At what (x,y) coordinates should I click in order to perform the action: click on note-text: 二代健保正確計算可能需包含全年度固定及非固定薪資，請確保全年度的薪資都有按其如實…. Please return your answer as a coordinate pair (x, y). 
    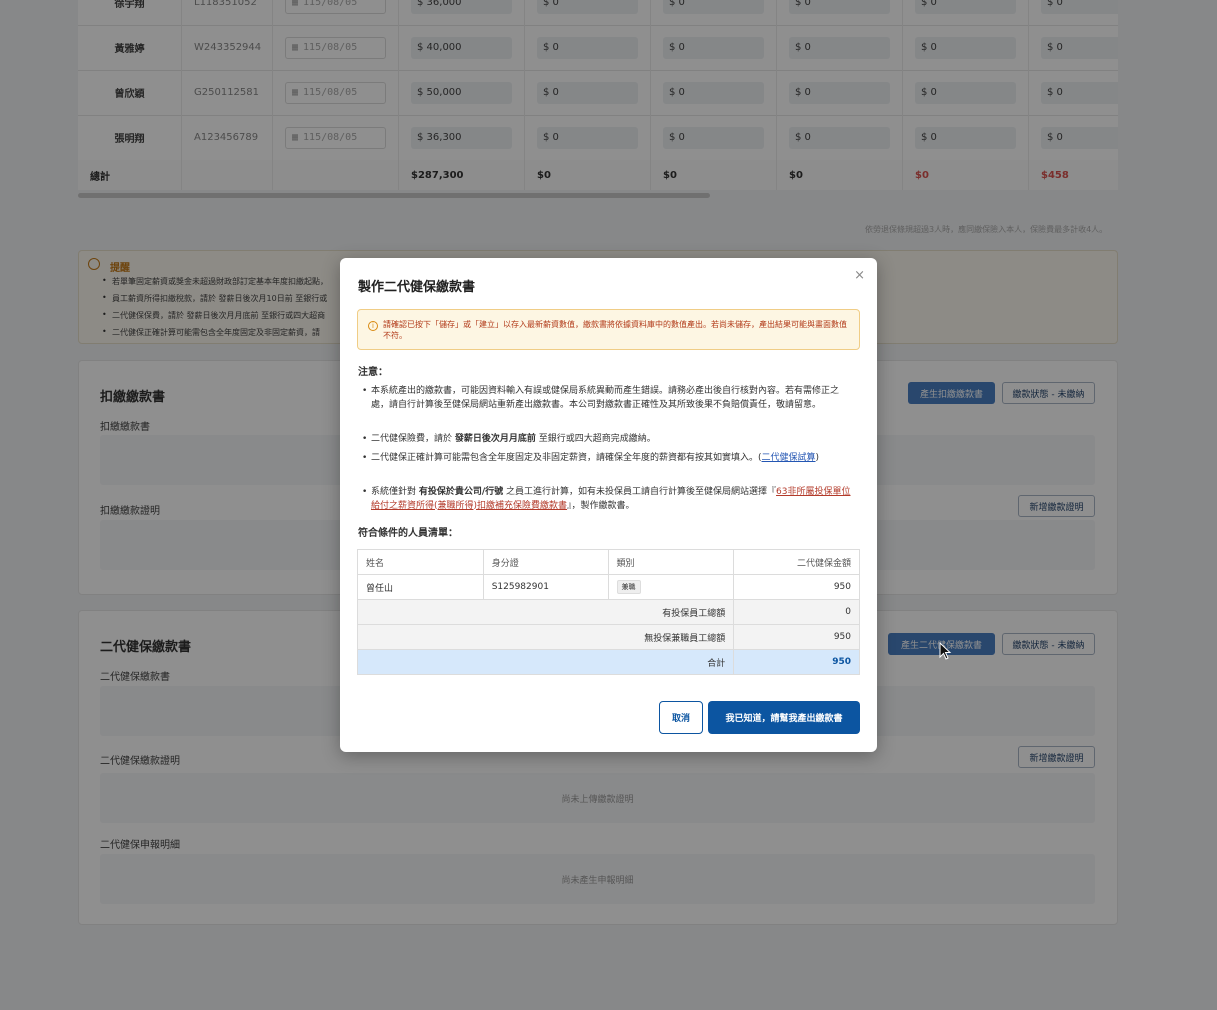
    Looking at the image, I should click on (566, 458).